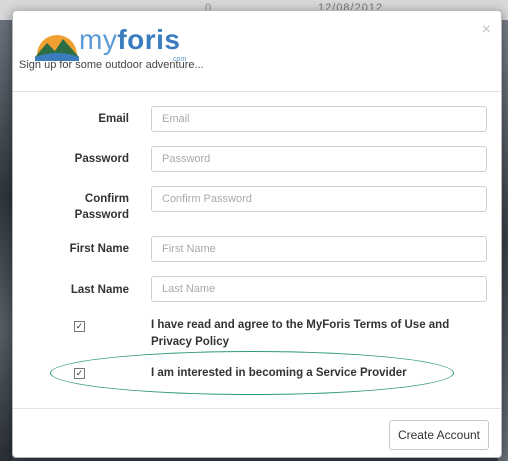  Describe the element at coordinates (319, 159) in the screenshot. I see `password-field` at that location.